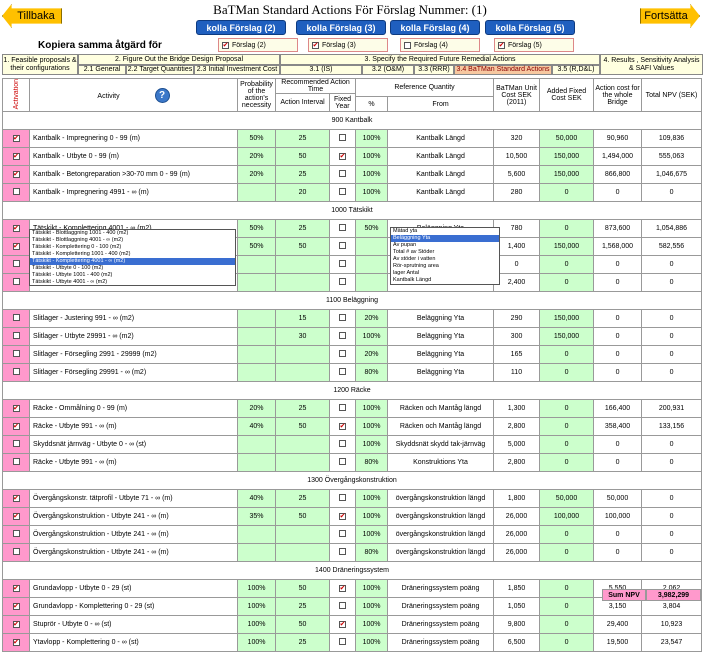 The width and height of the screenshot is (705, 652). What do you see at coordinates (530, 27) in the screenshot?
I see `kolla-forslag-5-button: kolla Förslag (5)` at bounding box center [530, 27].